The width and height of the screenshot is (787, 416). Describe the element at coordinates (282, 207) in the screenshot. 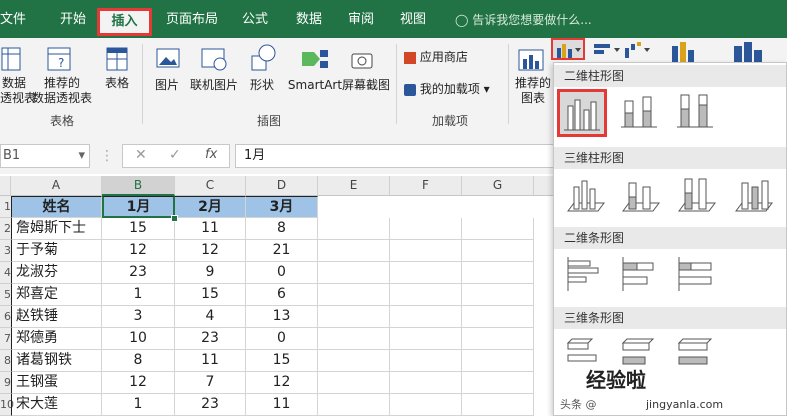

I see `header-cell: 3月` at that location.